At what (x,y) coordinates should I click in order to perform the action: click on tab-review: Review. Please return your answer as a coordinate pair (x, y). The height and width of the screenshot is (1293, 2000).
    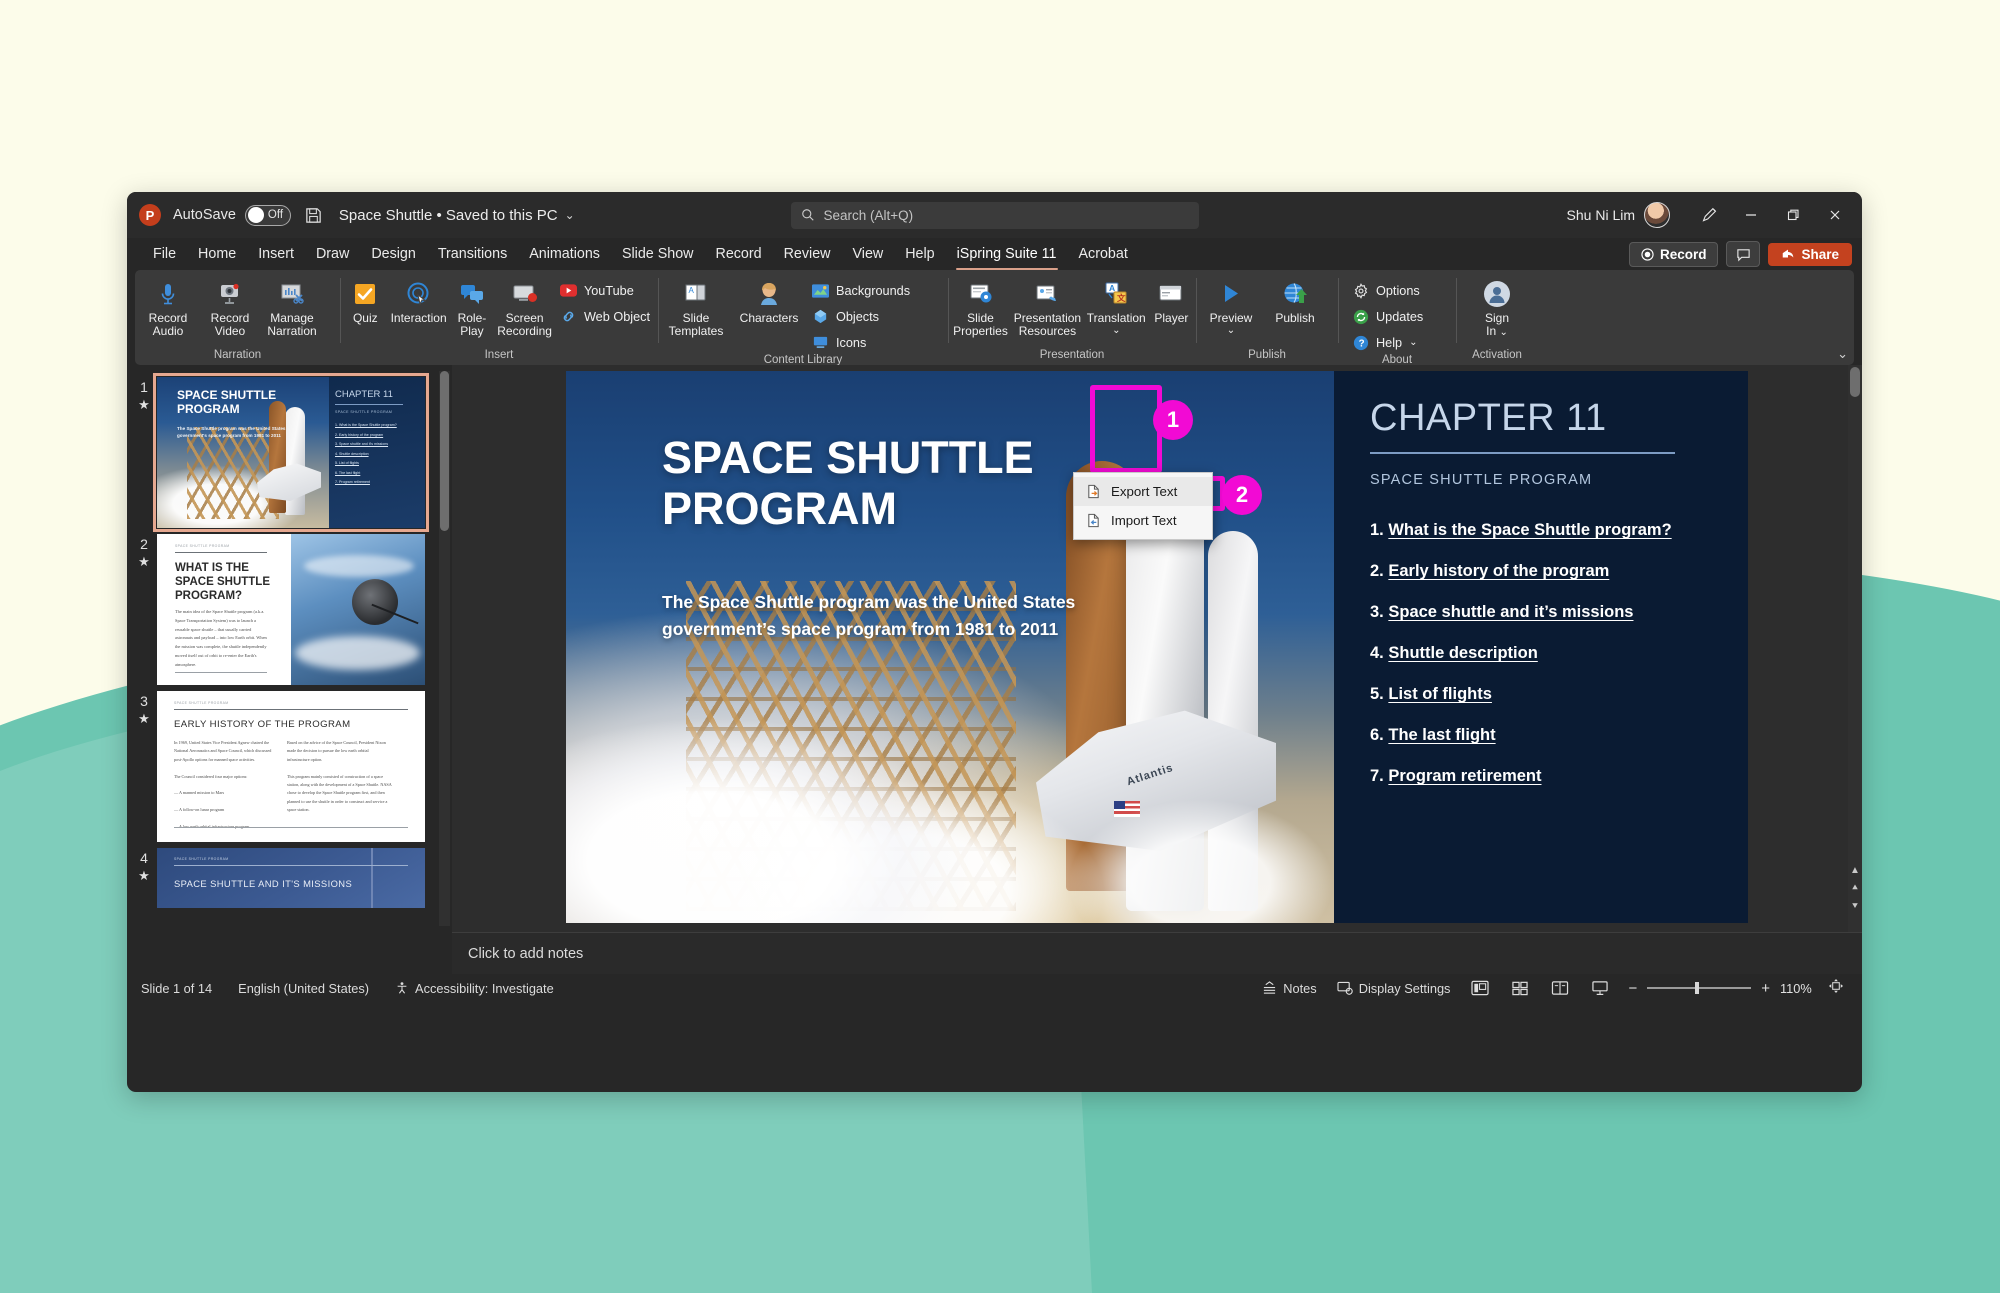
    Looking at the image, I should click on (807, 254).